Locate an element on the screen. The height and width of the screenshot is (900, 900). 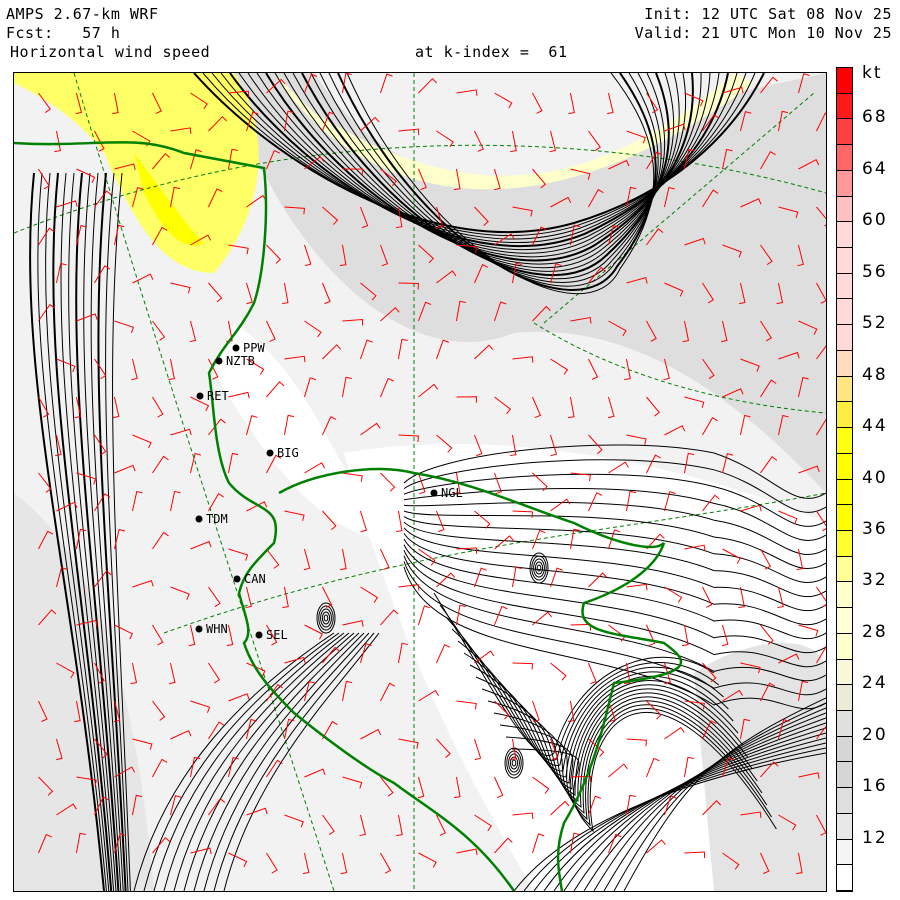
colorbar is located at coordinates (844, 479).